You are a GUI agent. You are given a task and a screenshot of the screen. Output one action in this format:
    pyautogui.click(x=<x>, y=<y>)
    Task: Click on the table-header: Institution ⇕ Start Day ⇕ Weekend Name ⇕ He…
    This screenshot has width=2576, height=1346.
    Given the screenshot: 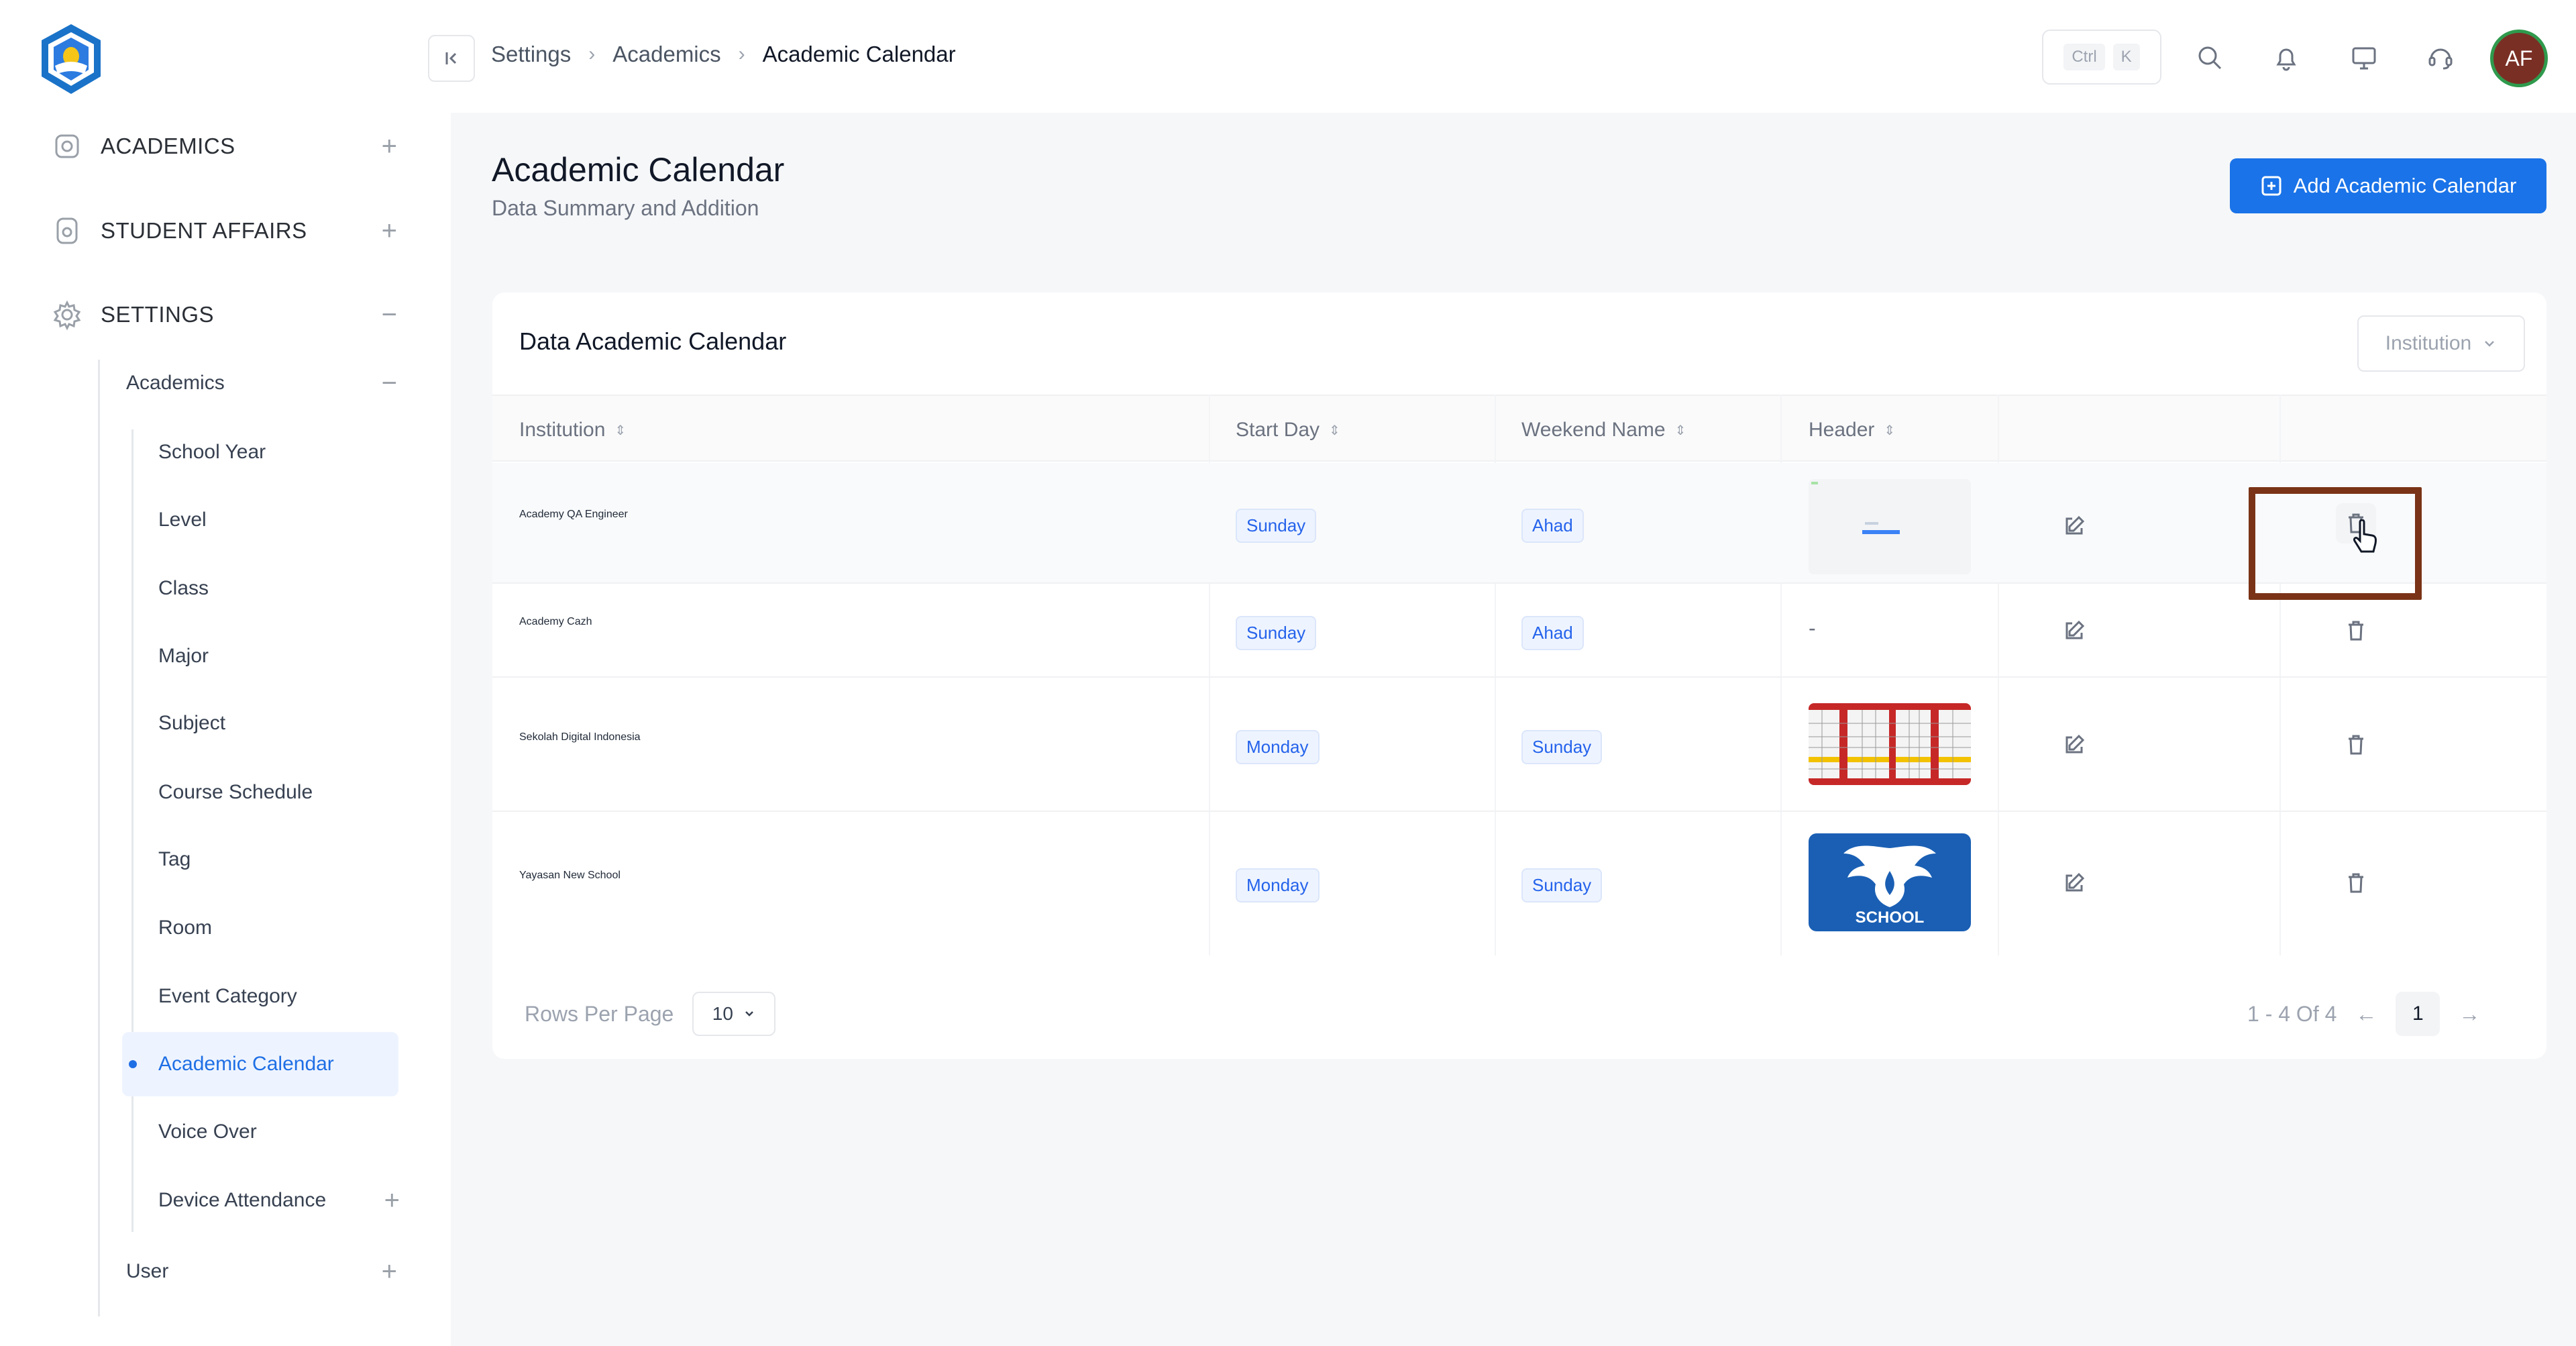 What is the action you would take?
    pyautogui.click(x=1519, y=429)
    